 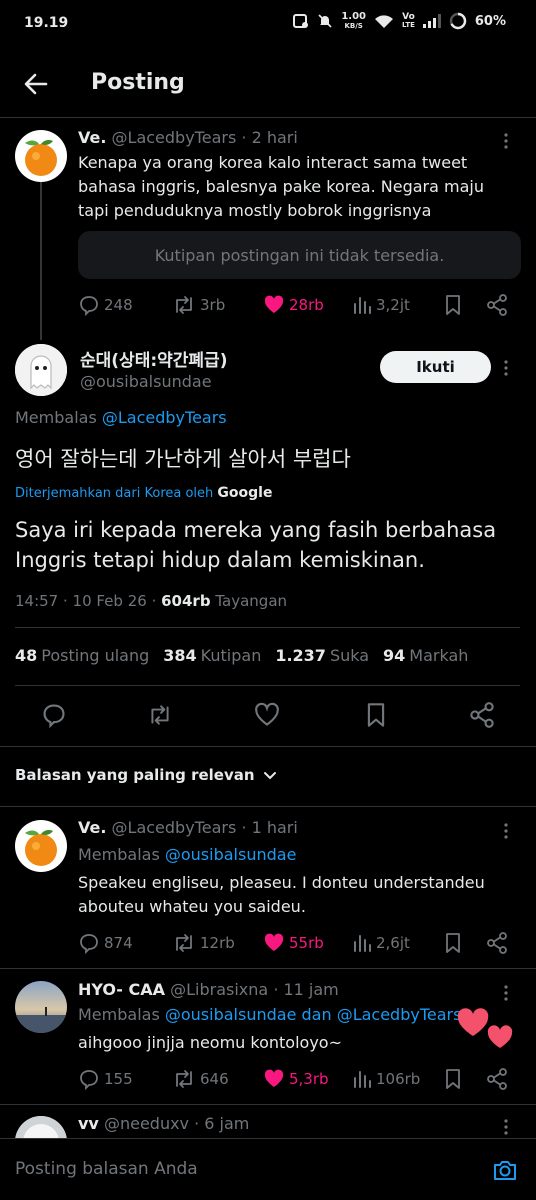 I want to click on replying-to-link: @ousibalsundae, so click(x=231, y=854).